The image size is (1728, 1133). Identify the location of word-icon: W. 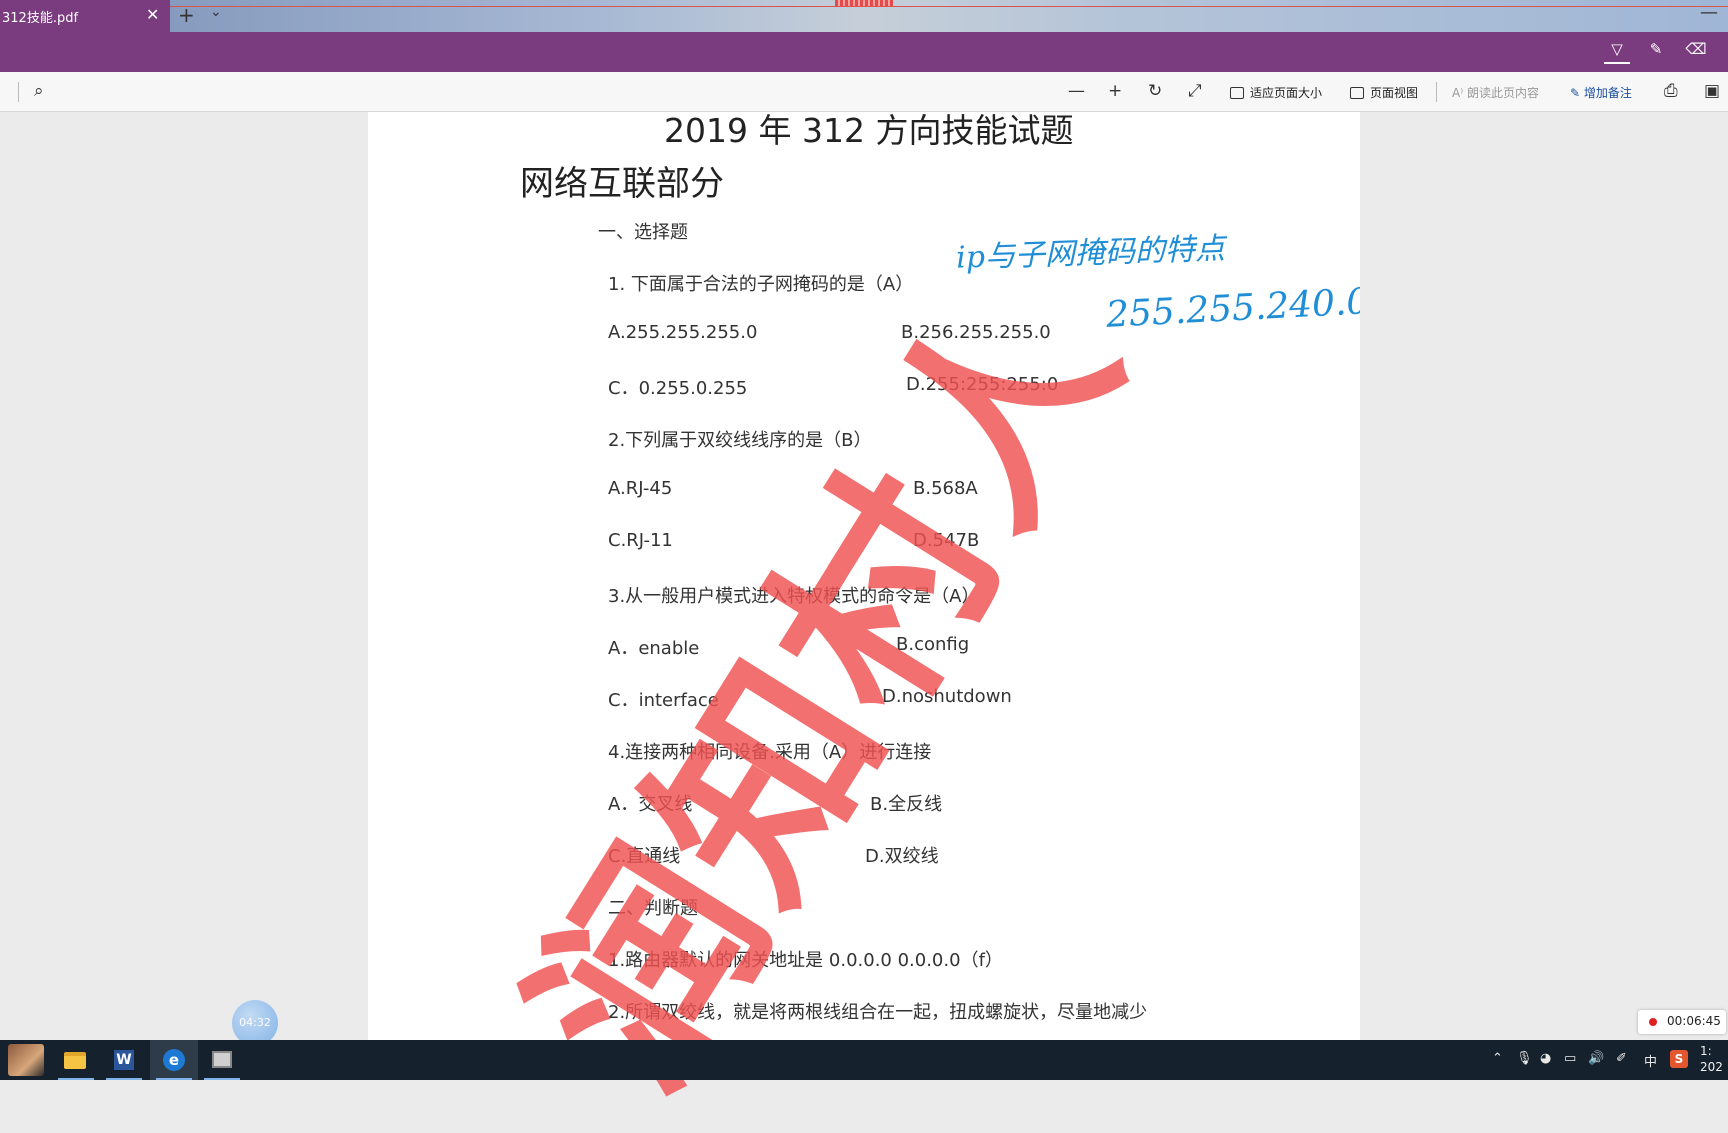
(124, 1060).